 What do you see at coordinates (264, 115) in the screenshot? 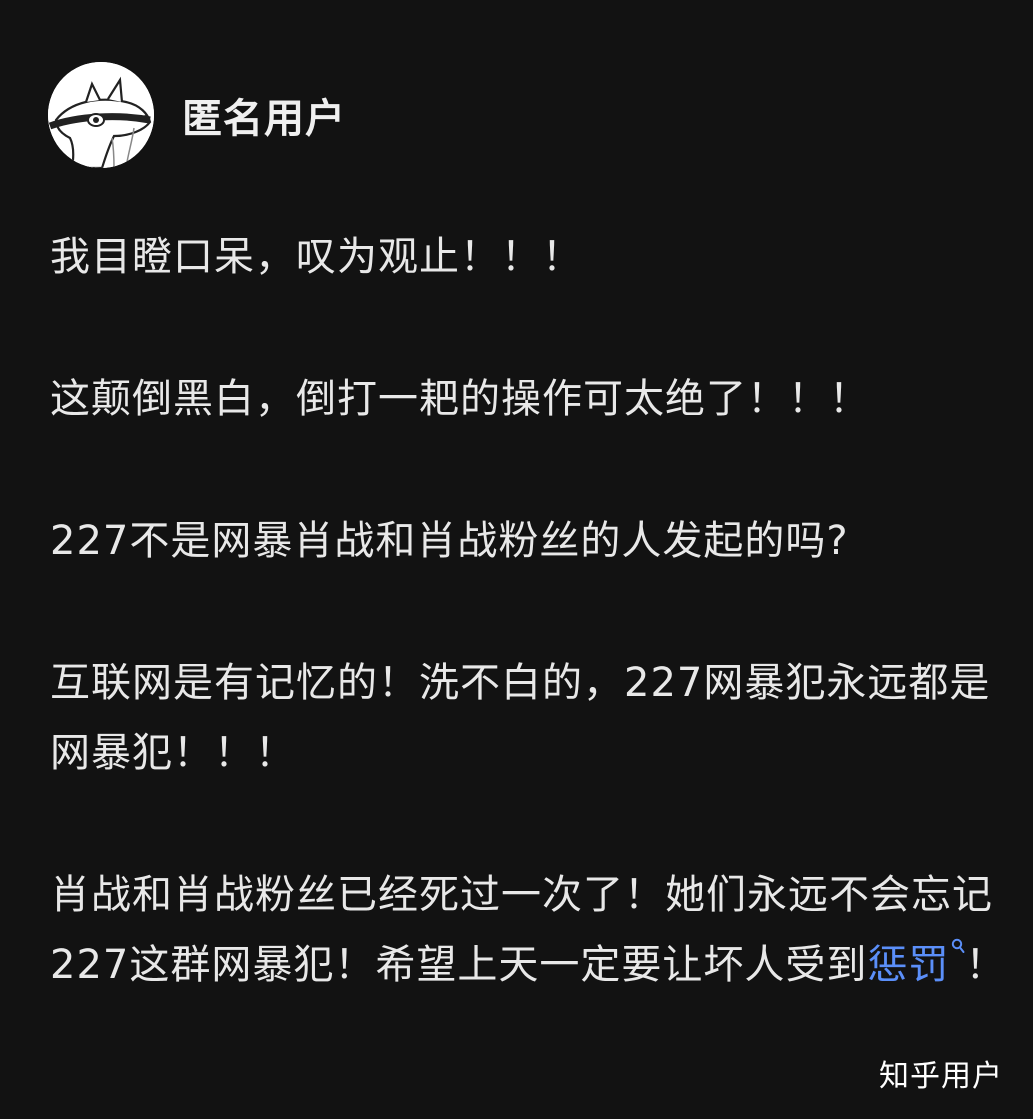
I see `author-name: 匿名用户` at bounding box center [264, 115].